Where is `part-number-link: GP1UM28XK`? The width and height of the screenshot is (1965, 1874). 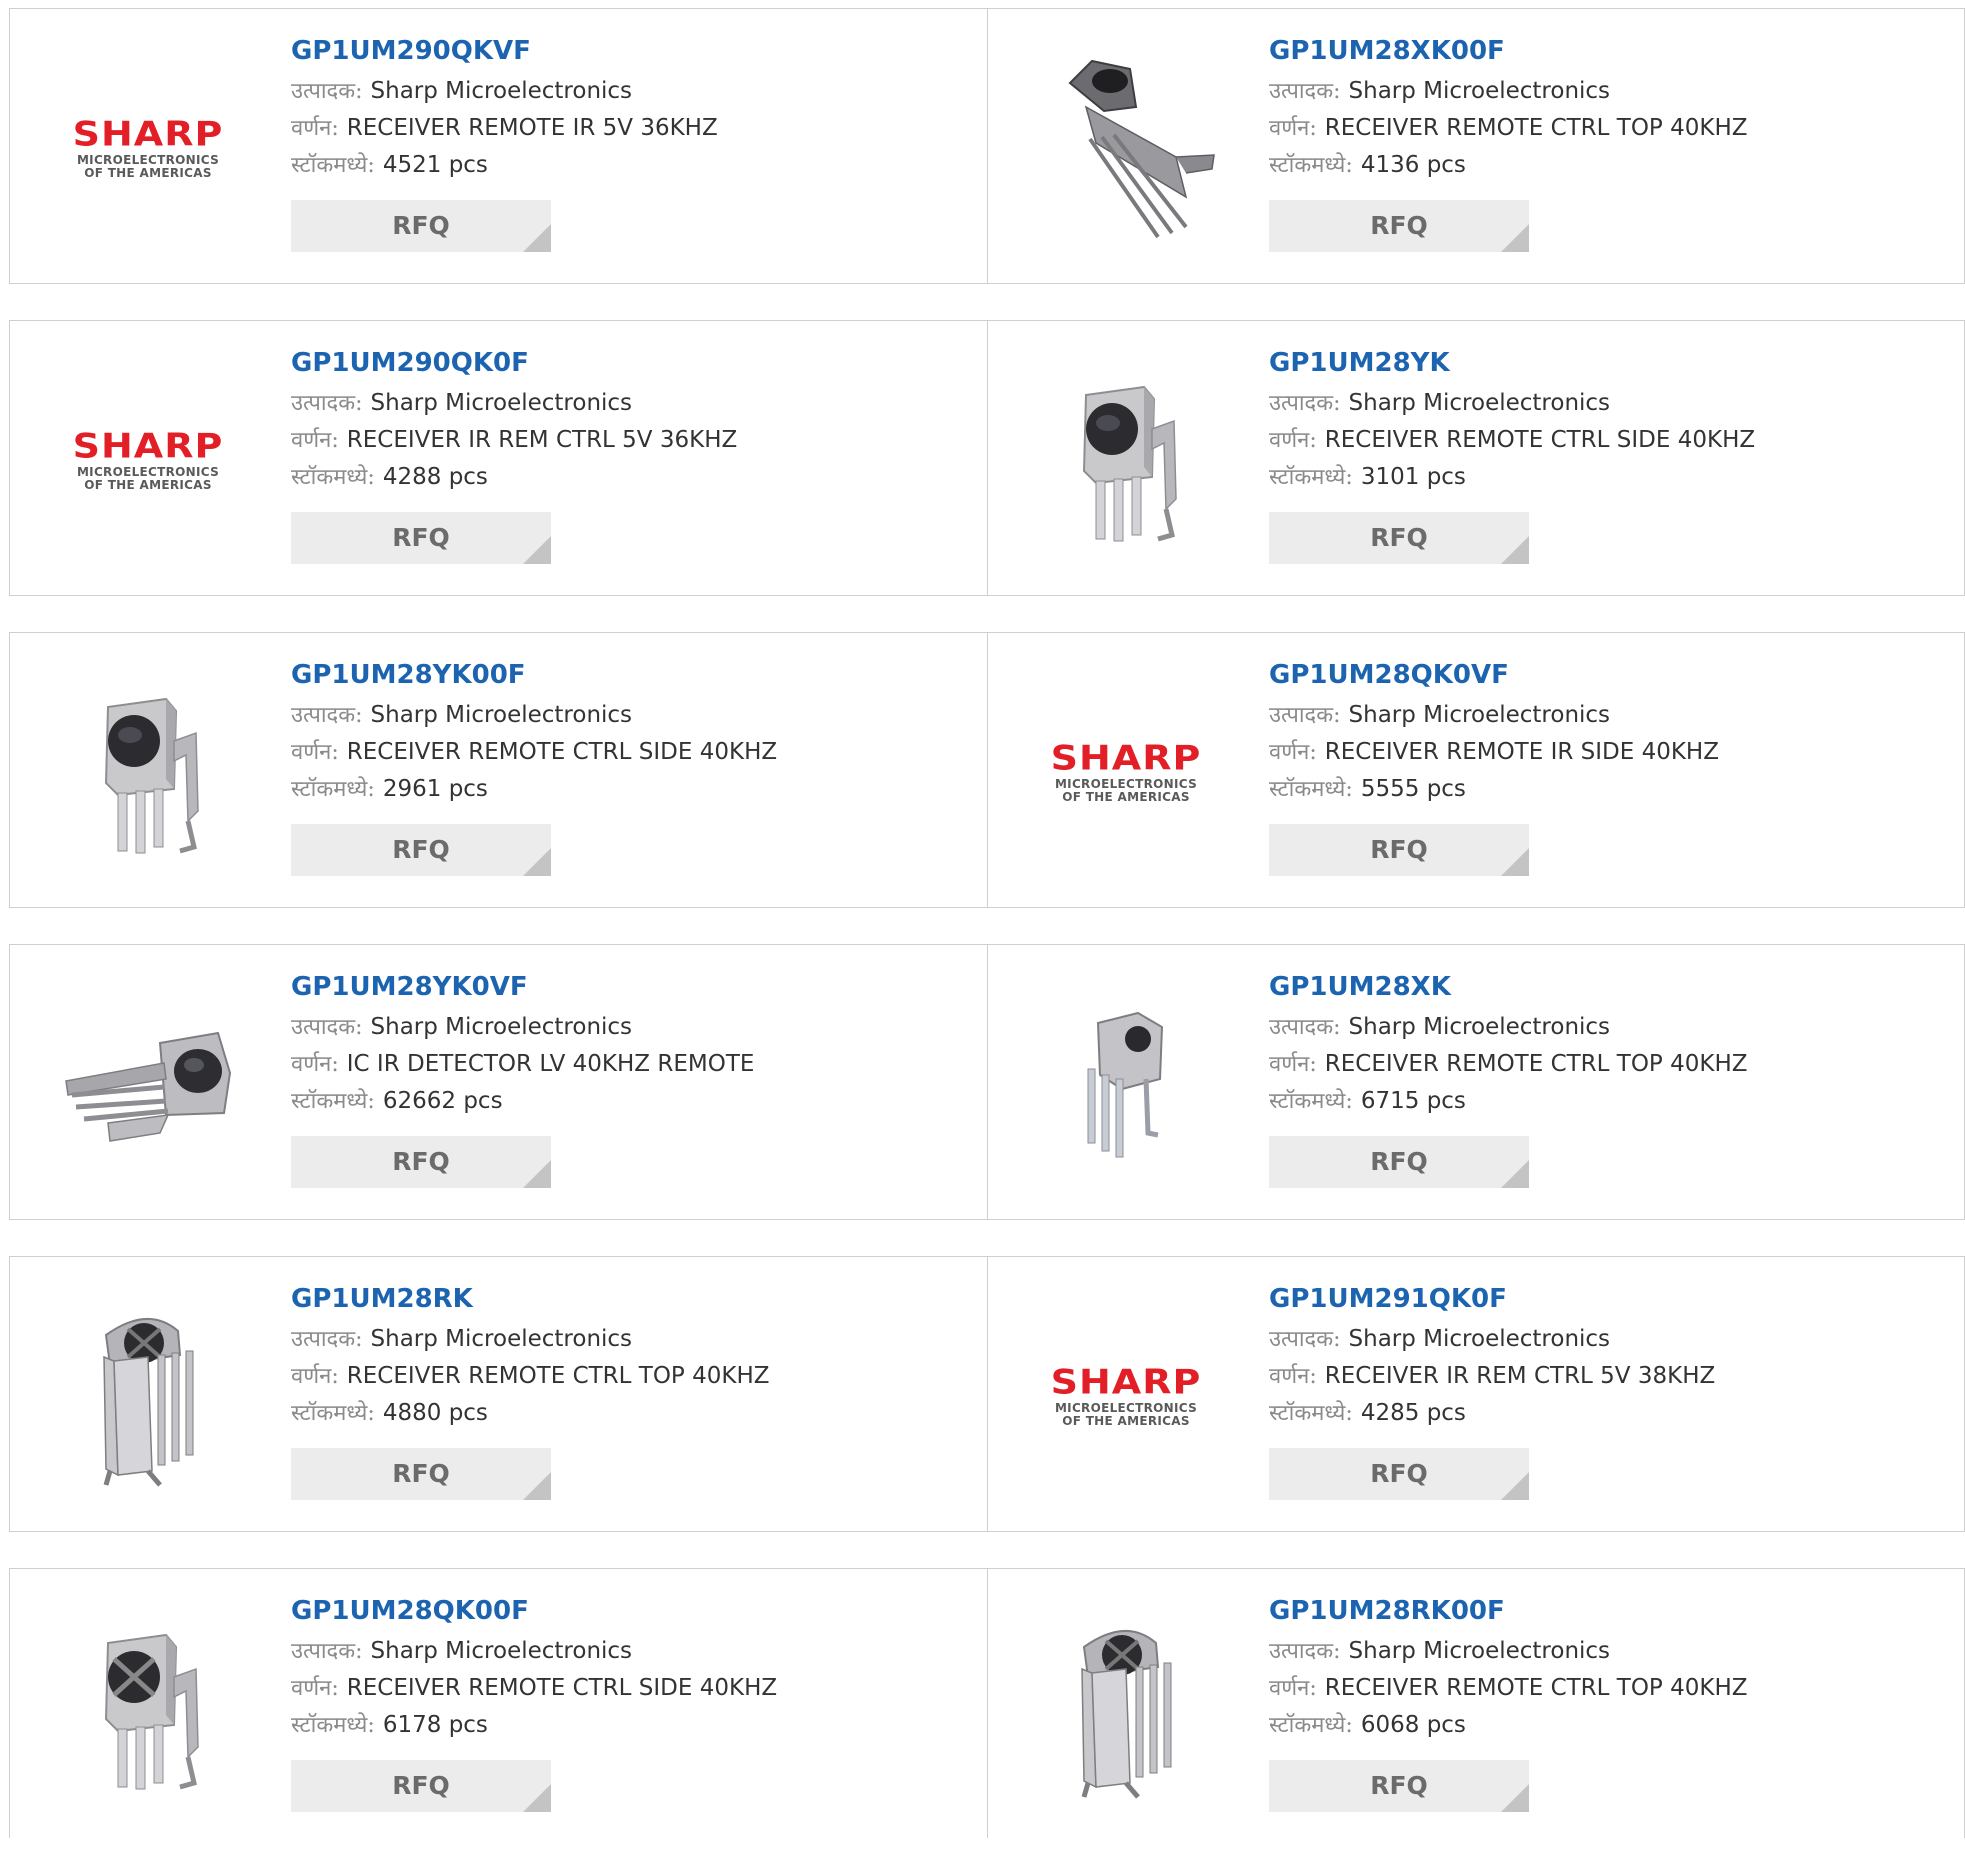
part-number-link: GP1UM28XK is located at coordinates (1611, 989).